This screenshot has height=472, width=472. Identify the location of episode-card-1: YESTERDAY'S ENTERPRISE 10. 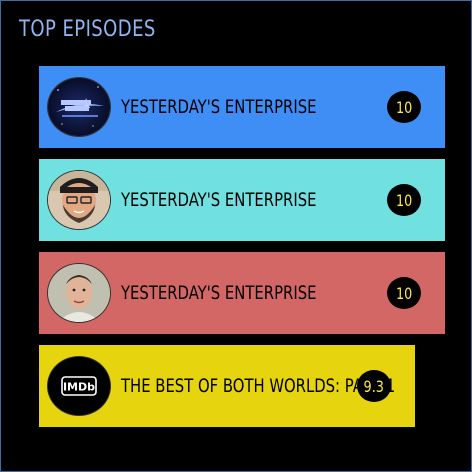
(242, 107).